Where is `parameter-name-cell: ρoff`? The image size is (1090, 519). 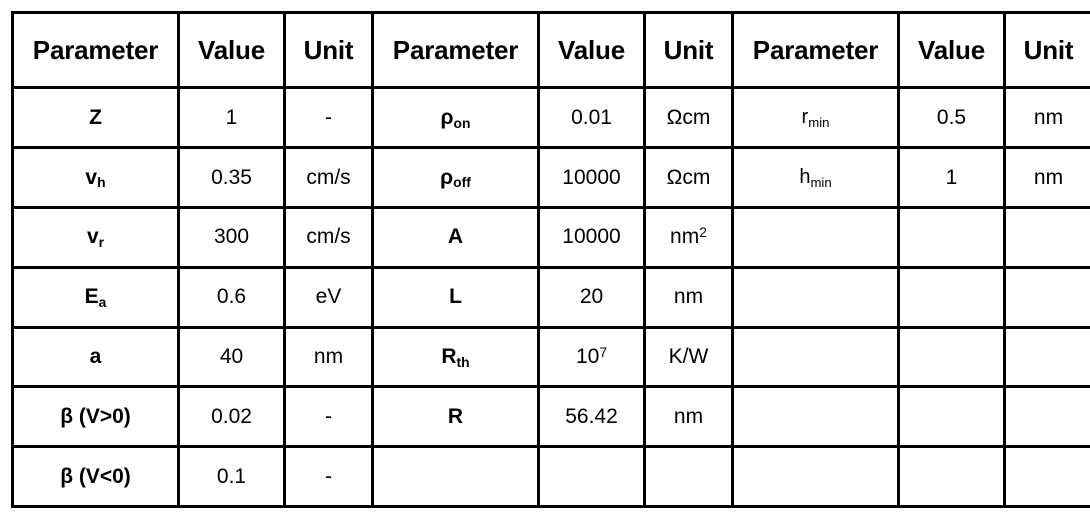 parameter-name-cell: ρoff is located at coordinates (455, 177).